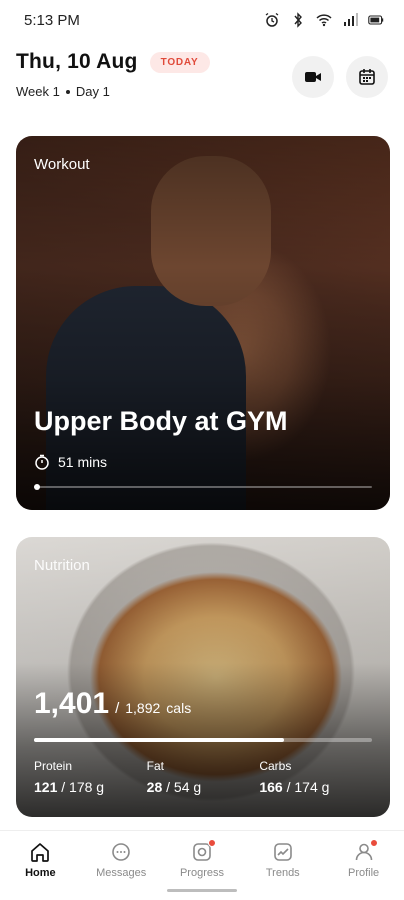 Image resolution: width=404 pixels, height=900 pixels. I want to click on calories-progress-bar, so click(203, 740).